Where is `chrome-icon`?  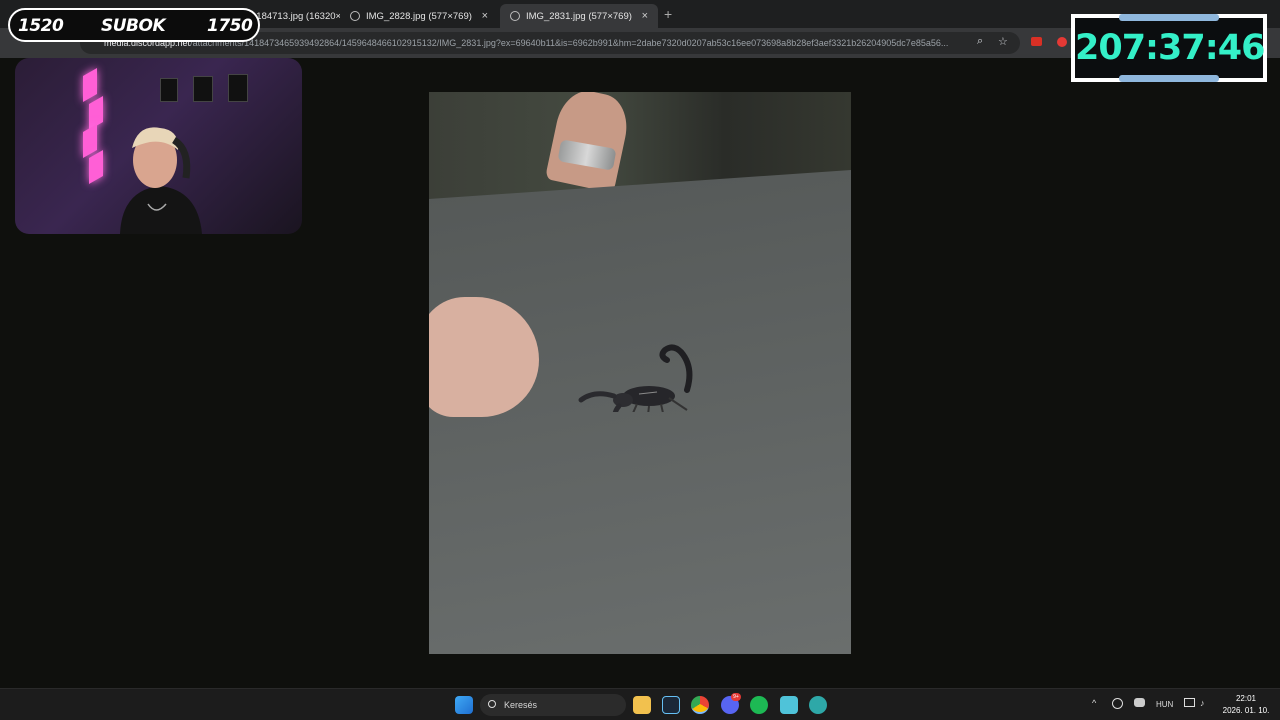 chrome-icon is located at coordinates (700, 705).